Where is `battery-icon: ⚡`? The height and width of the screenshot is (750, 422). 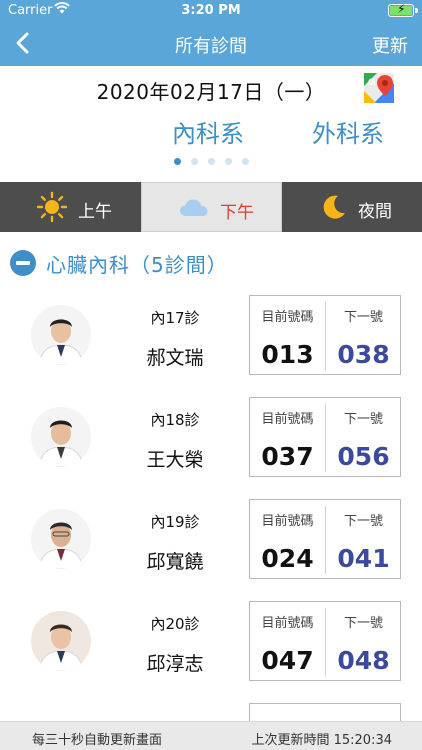 battery-icon: ⚡ is located at coordinates (403, 9).